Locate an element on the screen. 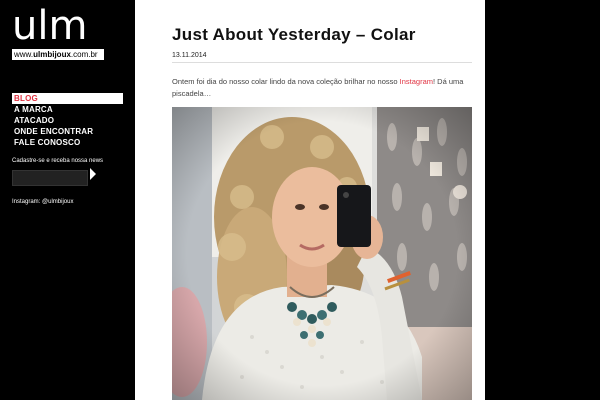  newsletter-form is located at coordinates (57, 176).